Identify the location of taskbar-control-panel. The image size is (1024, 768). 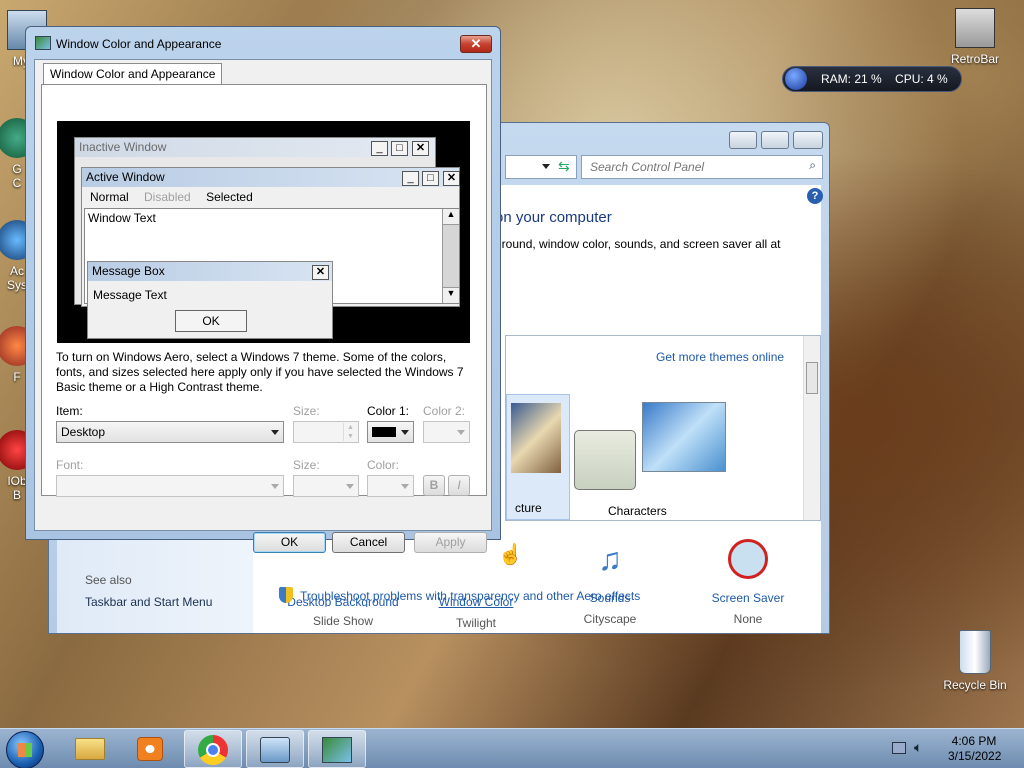
(275, 749).